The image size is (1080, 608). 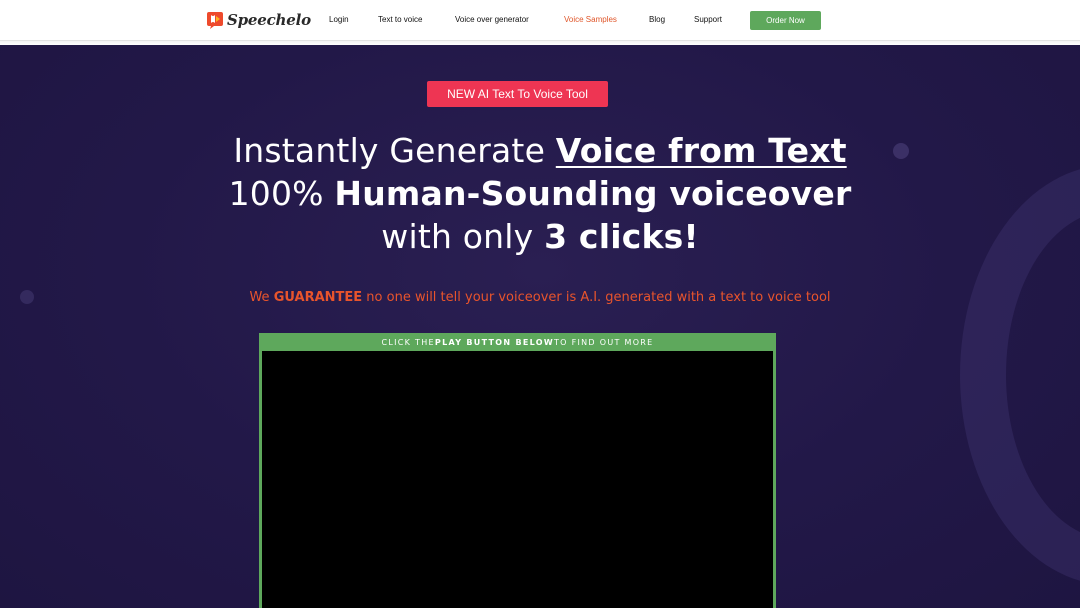 What do you see at coordinates (708, 19) in the screenshot?
I see `nav-support: Support` at bounding box center [708, 19].